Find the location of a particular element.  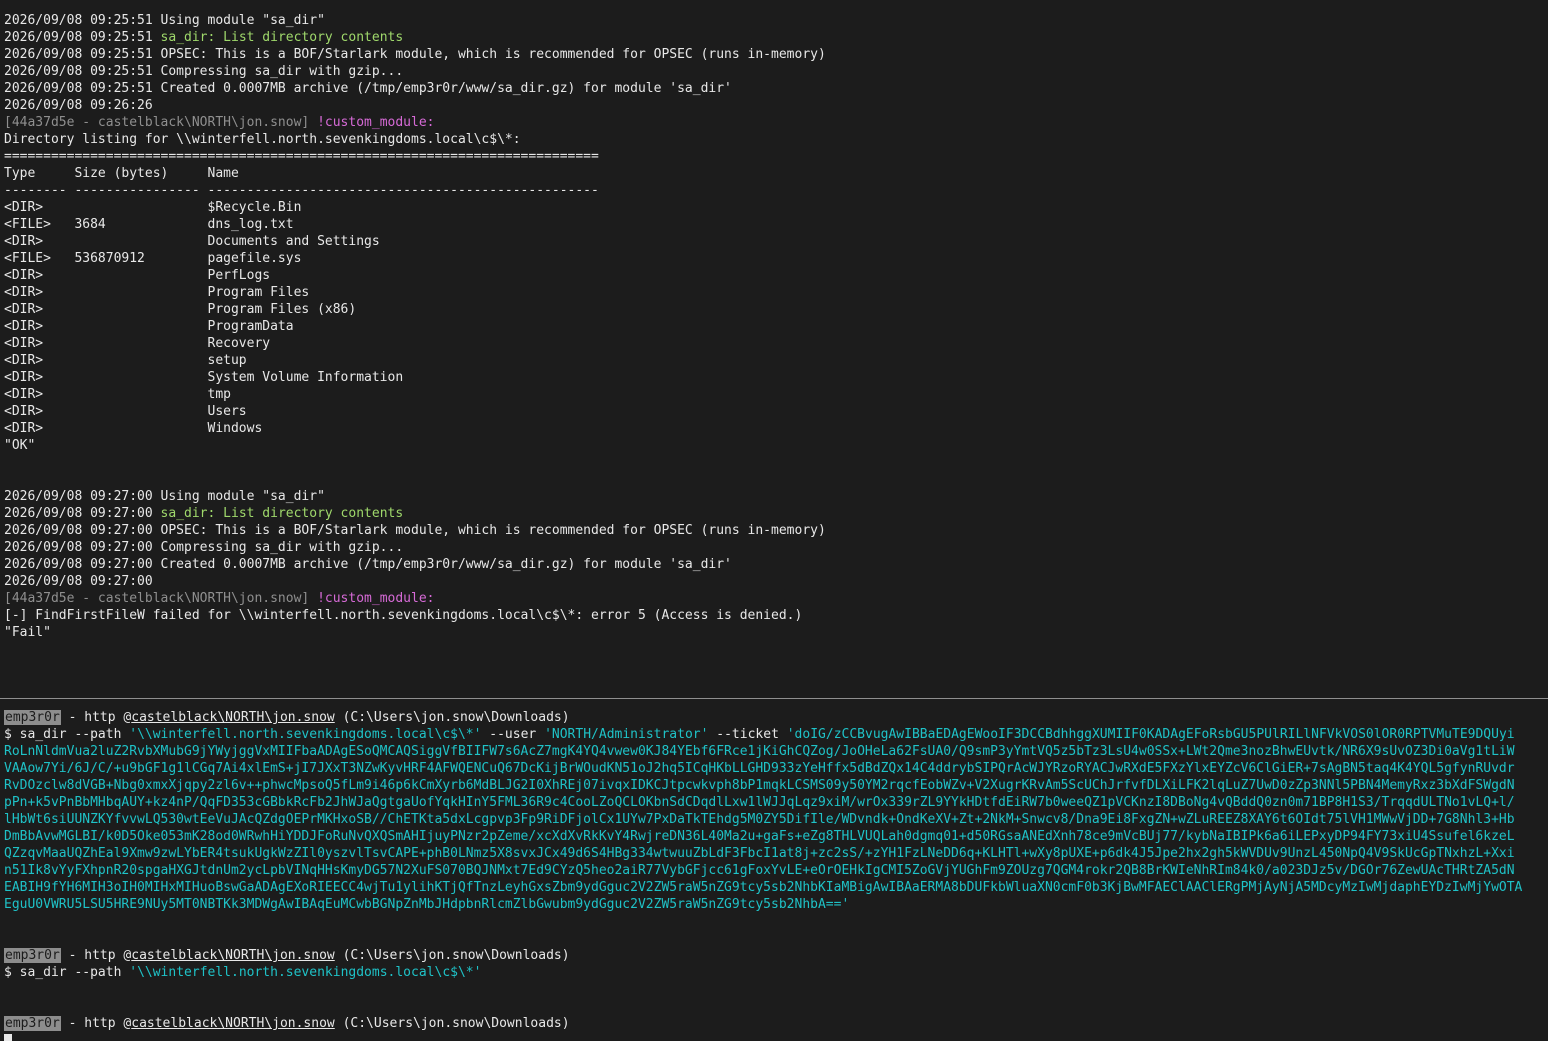

result-ok: "OK" is located at coordinates (20, 445).